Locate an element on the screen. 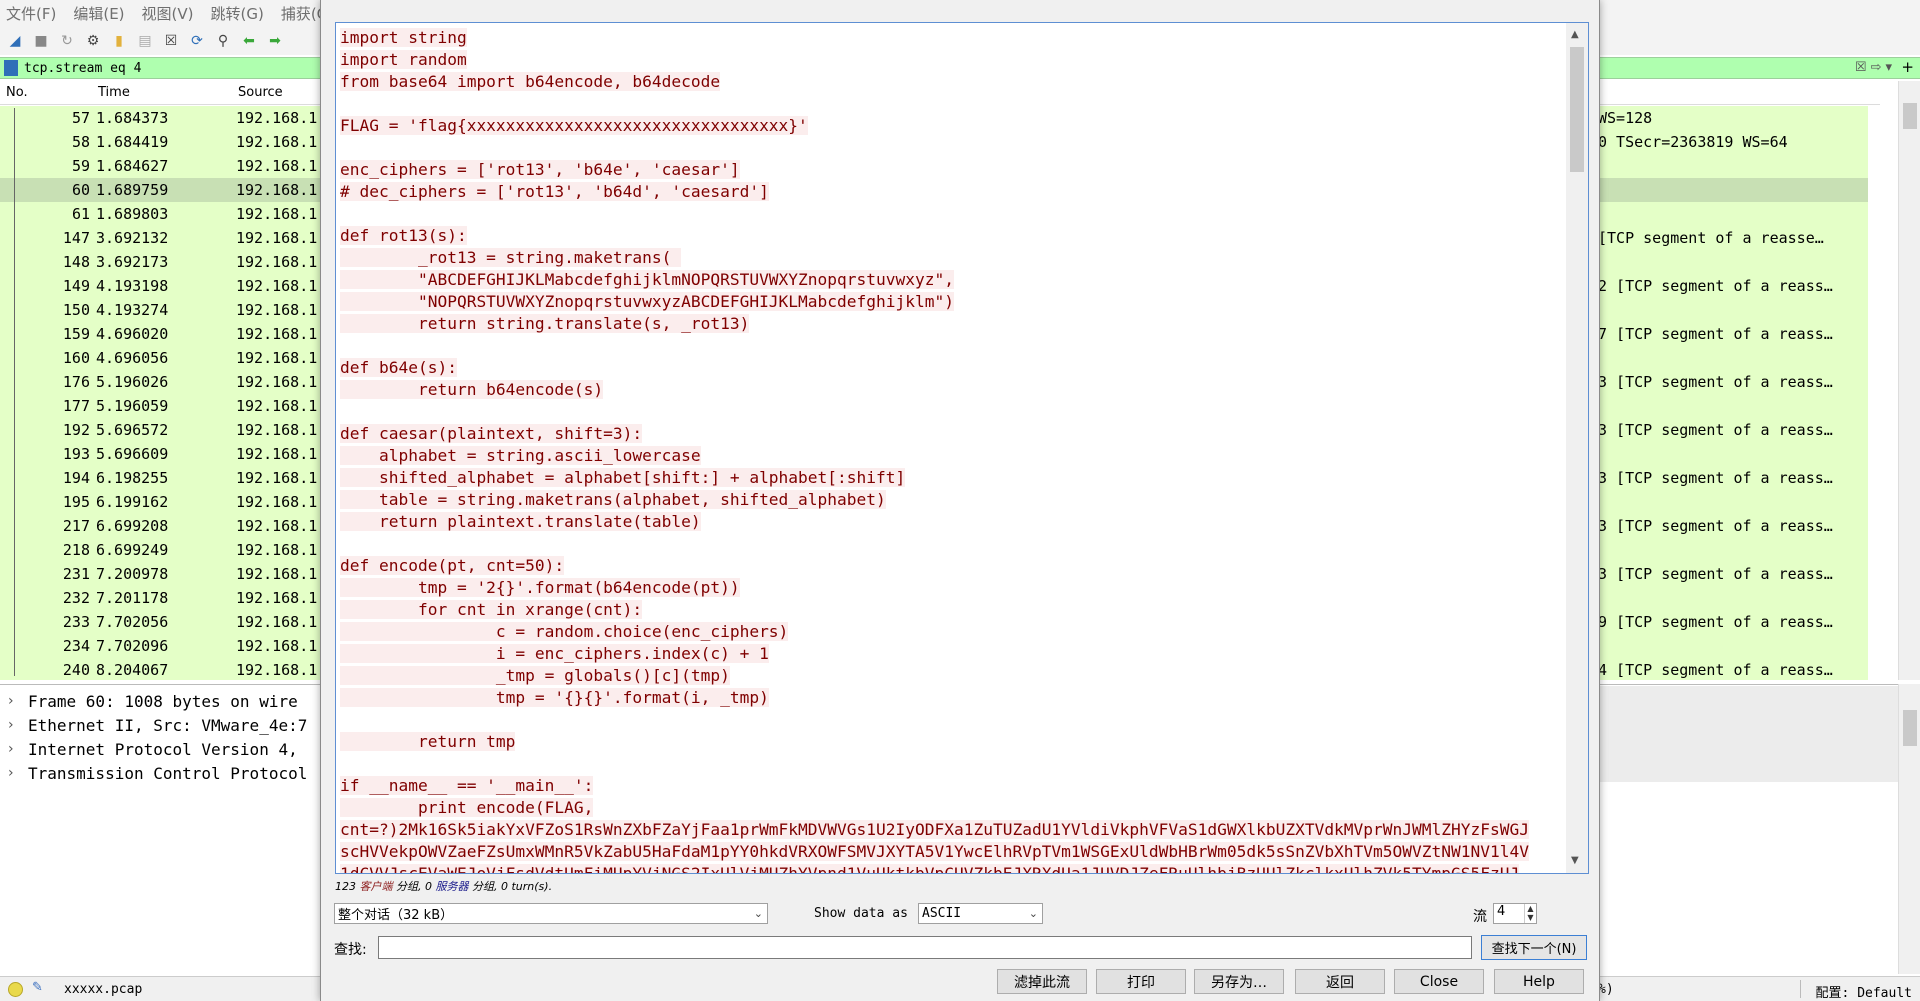 The width and height of the screenshot is (1920, 1001). find-input is located at coordinates (925, 947).